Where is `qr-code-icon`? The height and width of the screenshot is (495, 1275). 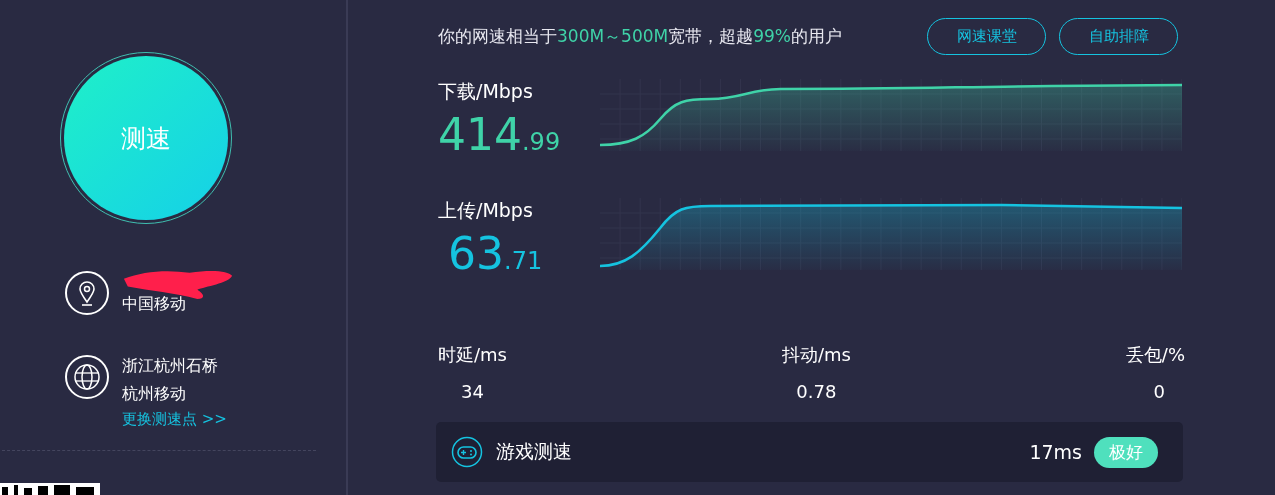
qr-code-icon is located at coordinates (50, 489).